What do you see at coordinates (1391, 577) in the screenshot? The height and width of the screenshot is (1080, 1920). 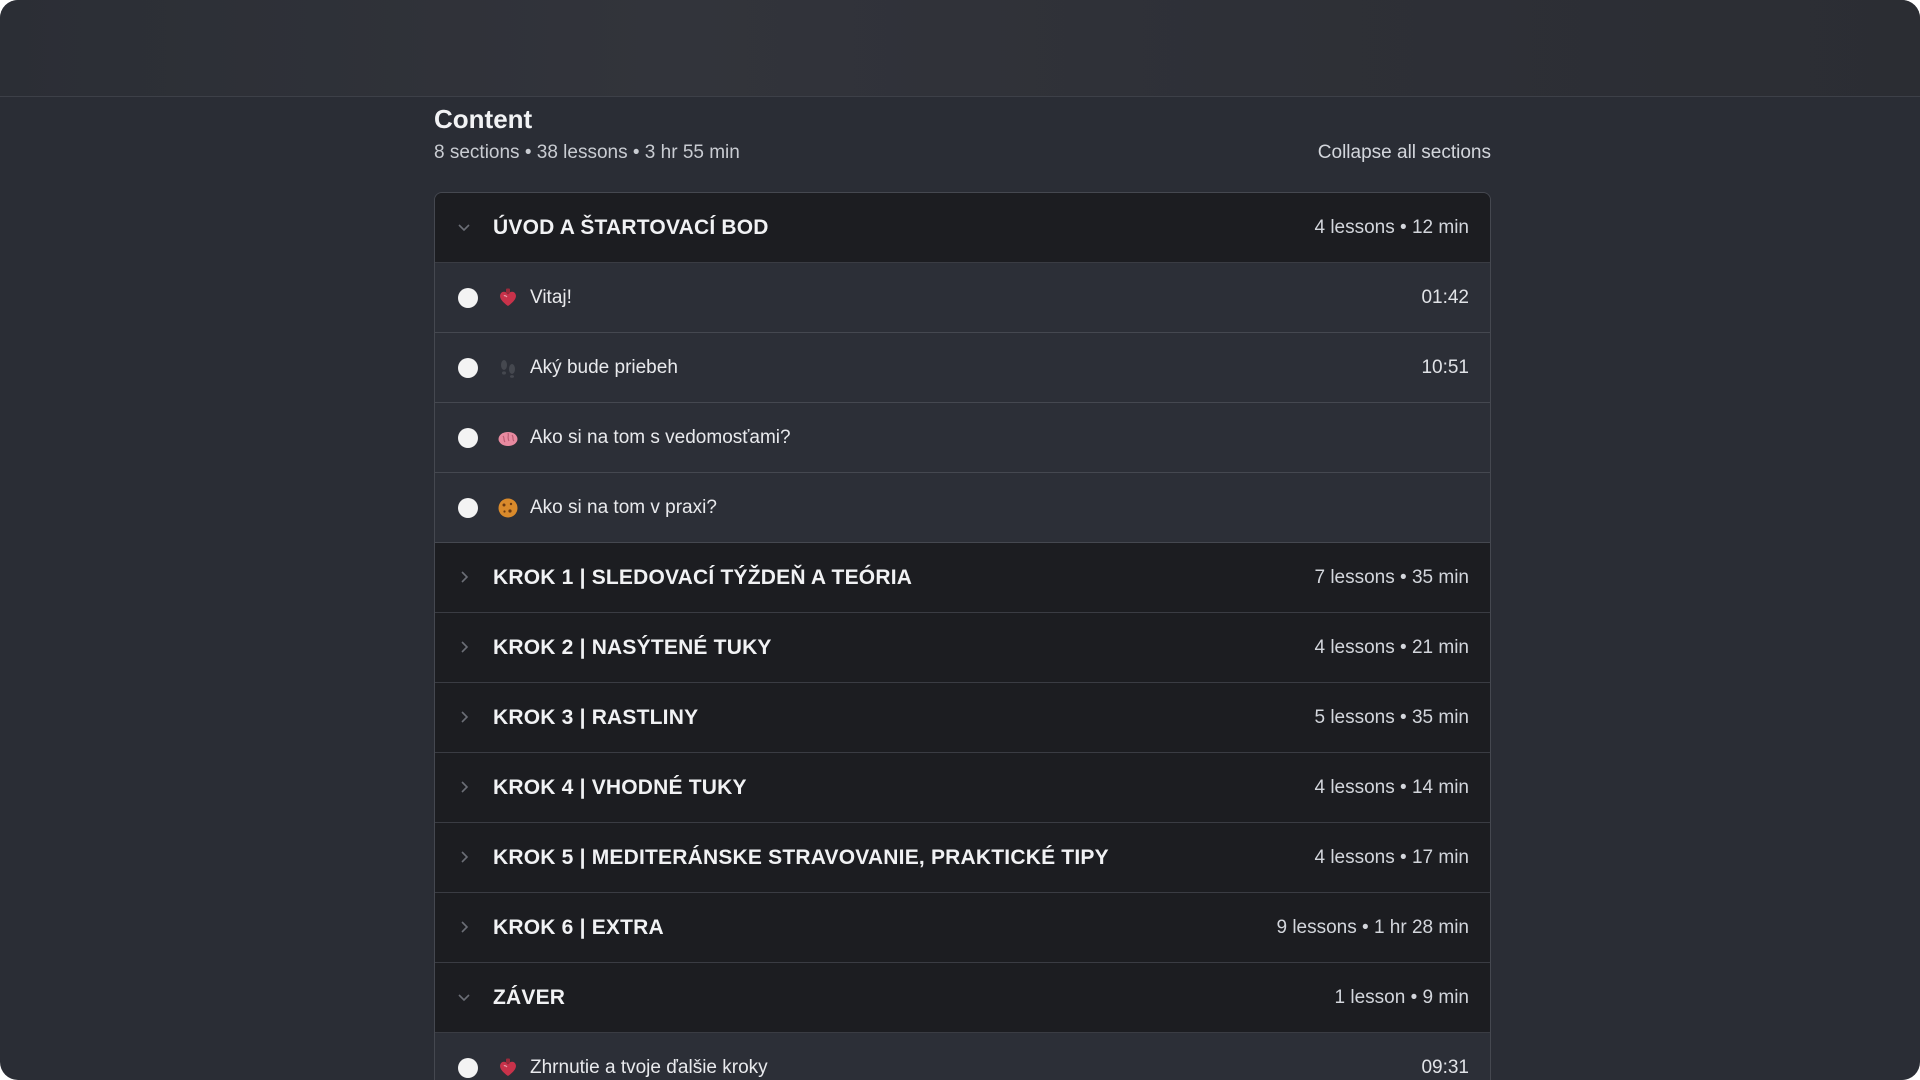 I see `section-meta: 7 lessons • 35 min` at bounding box center [1391, 577].